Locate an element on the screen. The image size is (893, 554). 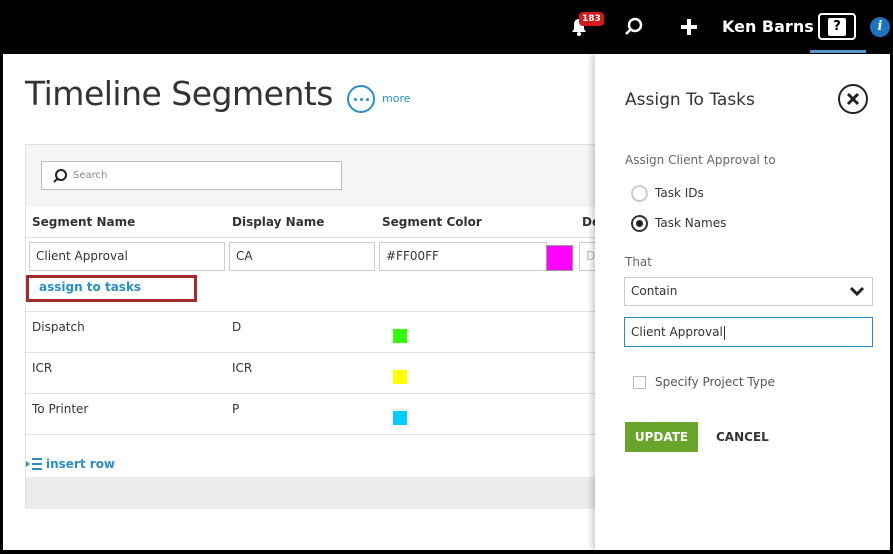
assign-label: Assign Client Approval to is located at coordinates (700, 160).